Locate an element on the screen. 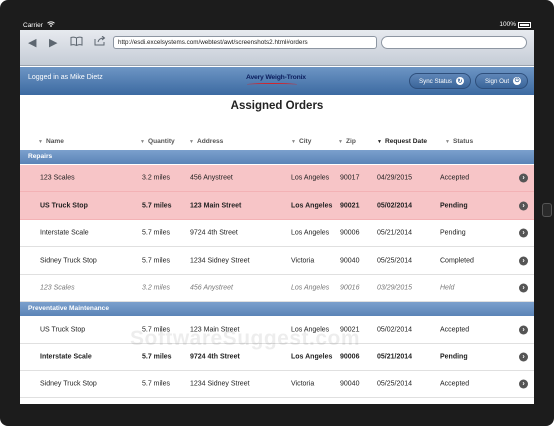  sync-status-button: Sync Status ↻ is located at coordinates (440, 81).